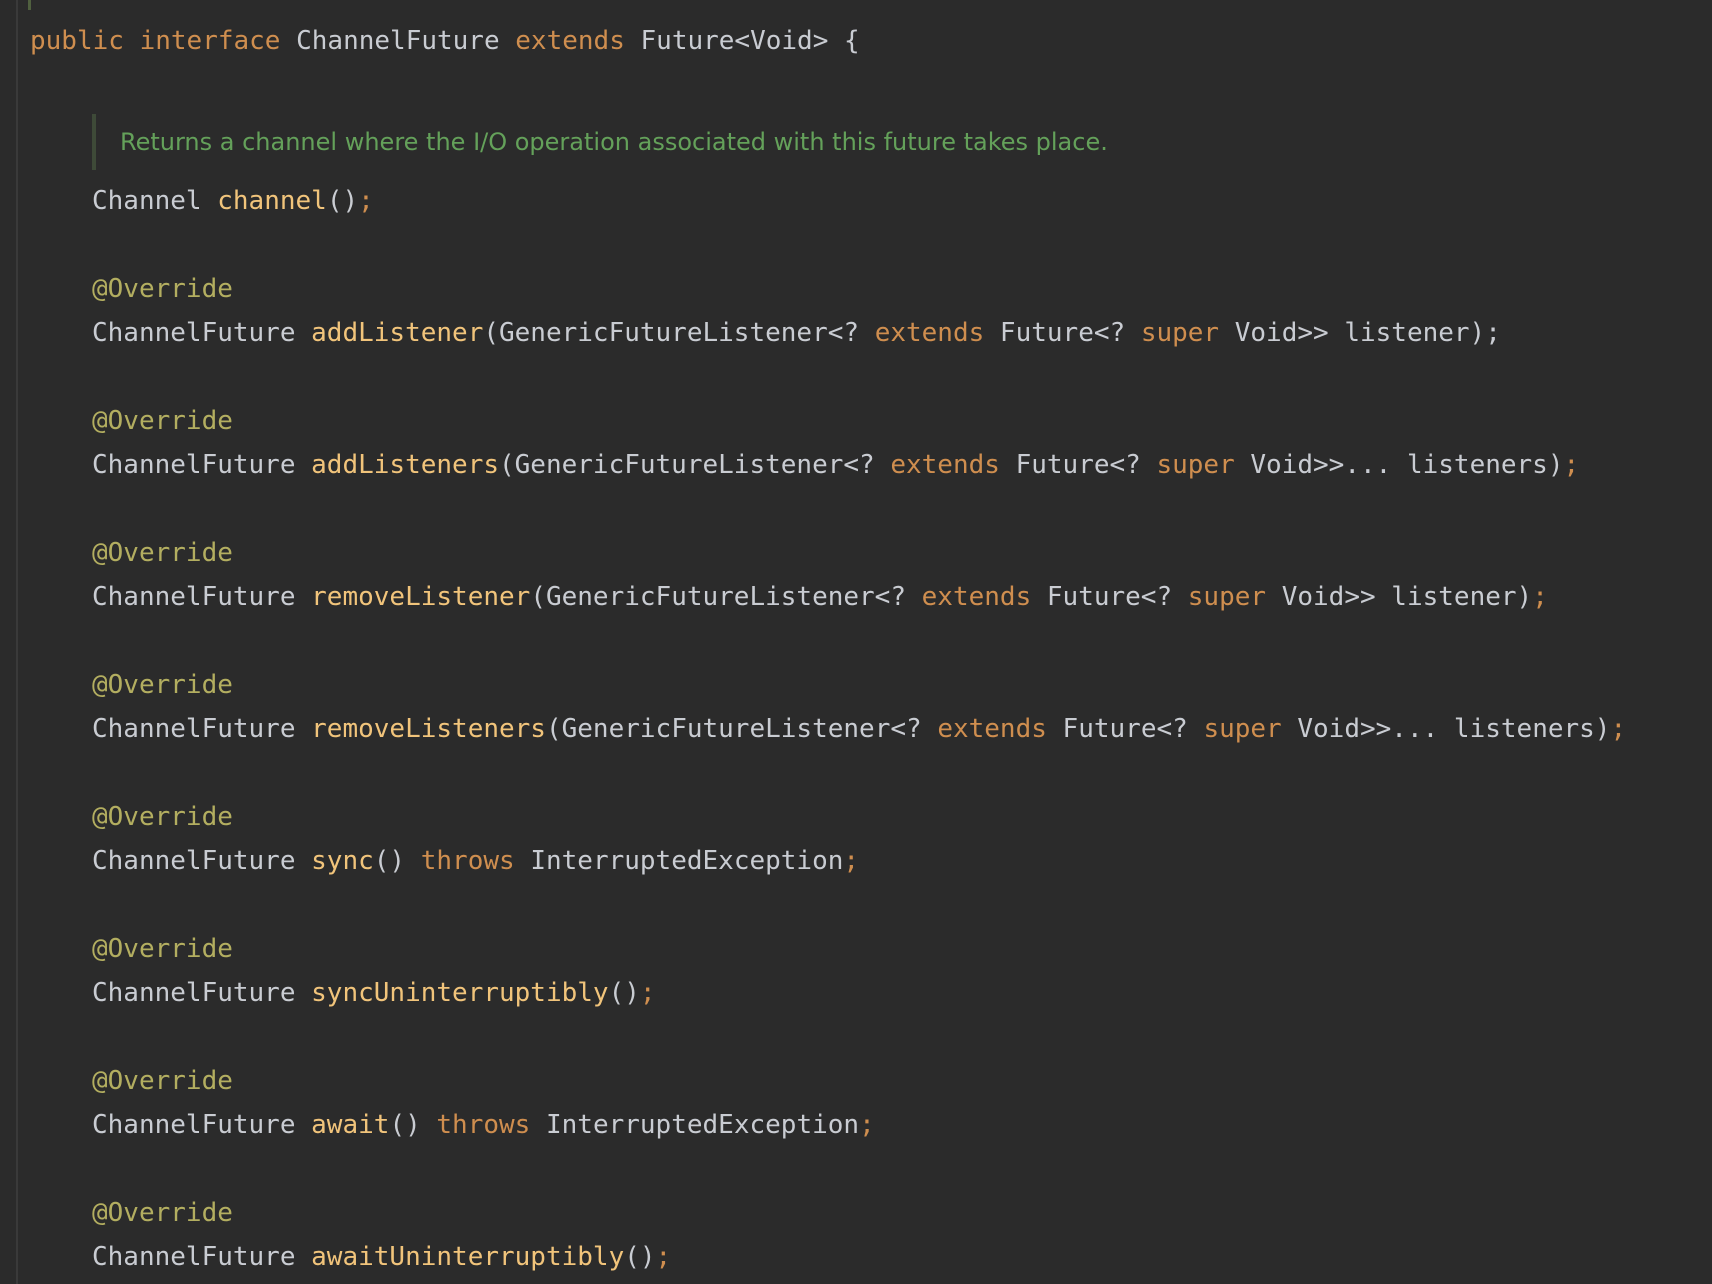 The image size is (1712, 1284). I want to click on method-name: addListener, so click(397, 333).